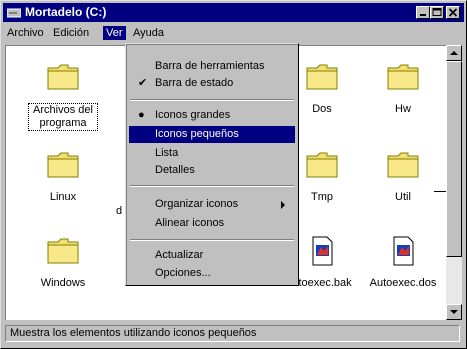  Describe the element at coordinates (403, 109) in the screenshot. I see `folder-label: Hw` at that location.